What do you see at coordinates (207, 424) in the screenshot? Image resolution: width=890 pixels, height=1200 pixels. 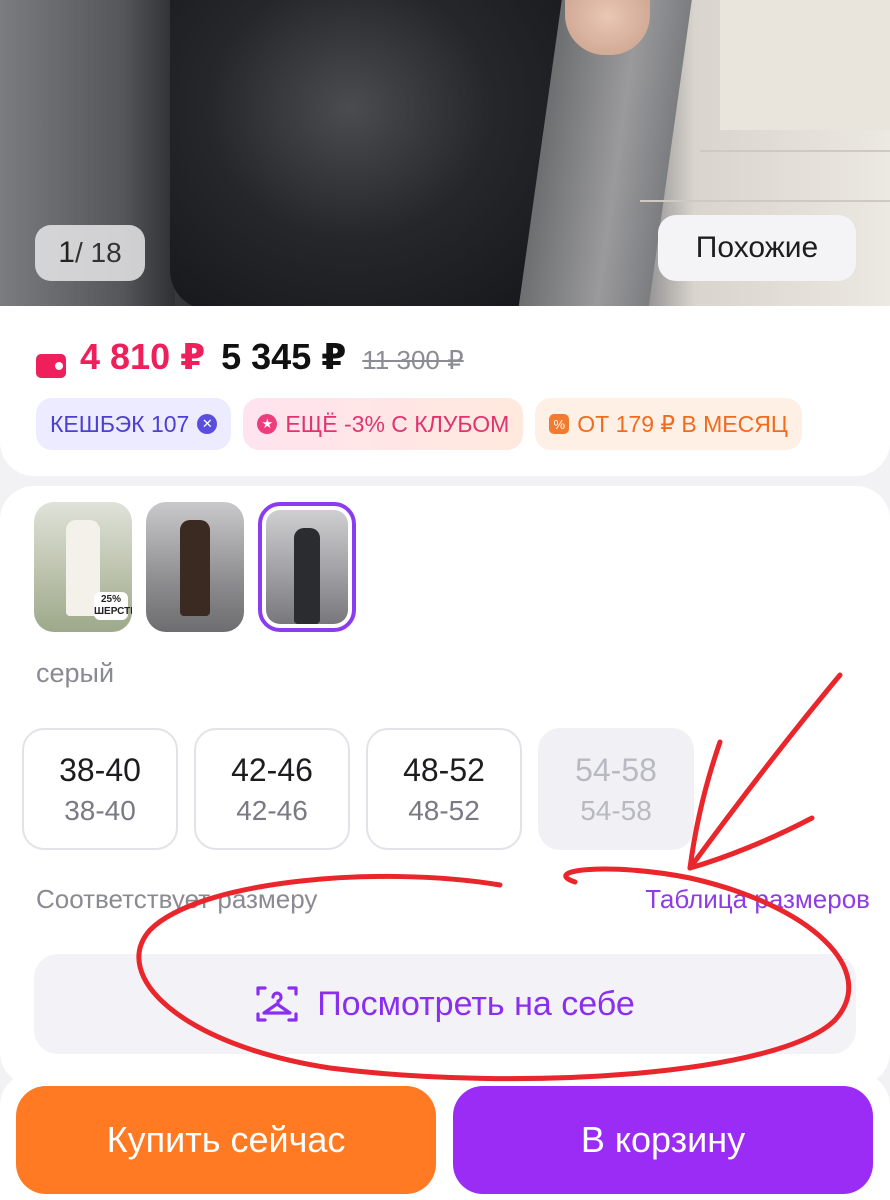 I see `cashback-coin-icon: ✕` at bounding box center [207, 424].